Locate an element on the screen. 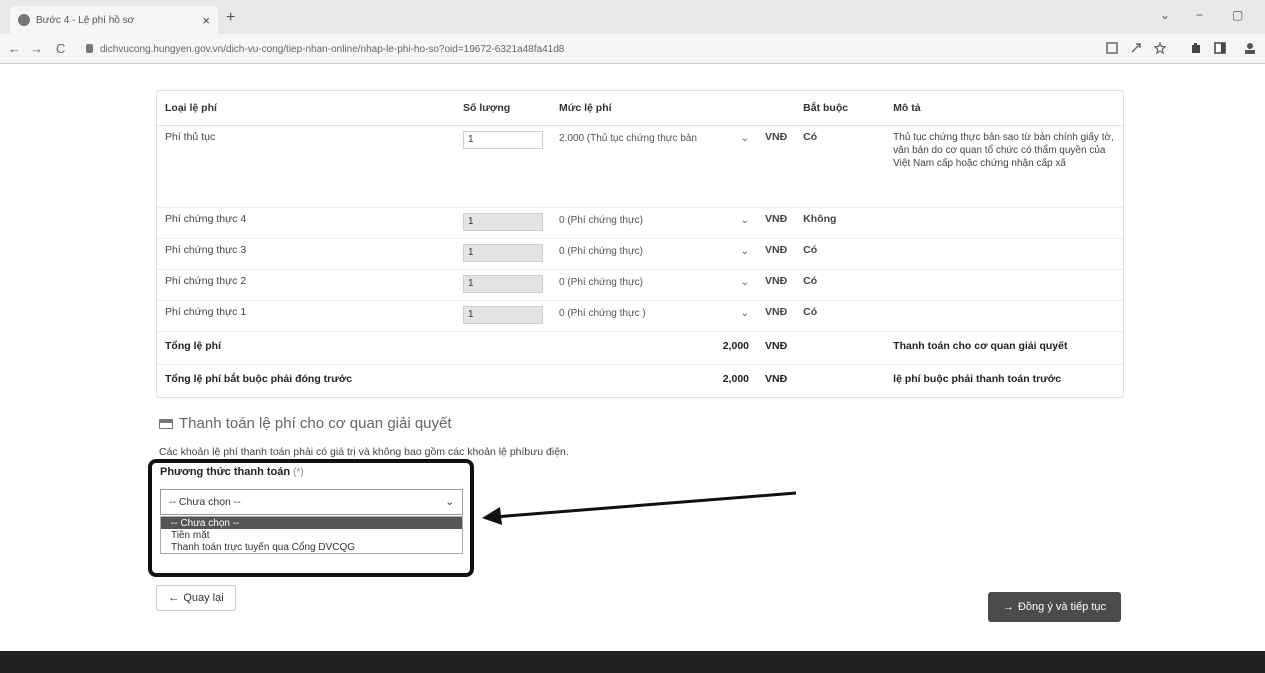 The image size is (1265, 673). footer-bar is located at coordinates (632, 662).